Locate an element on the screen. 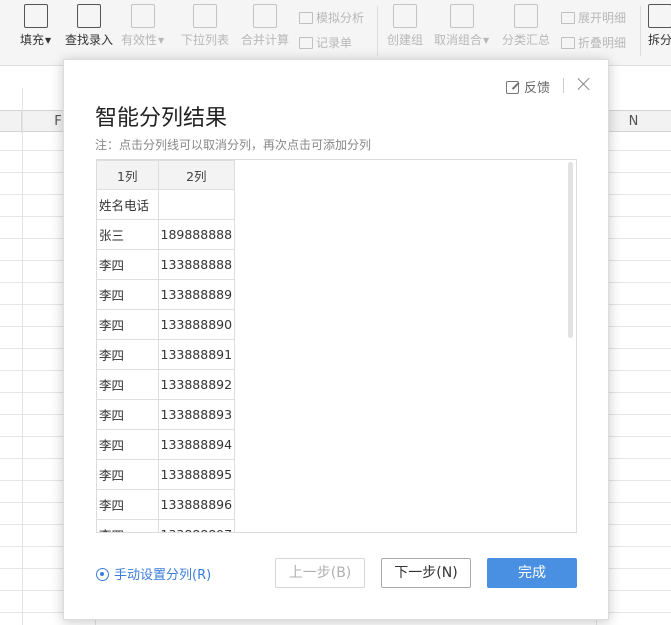 The height and width of the screenshot is (625, 671). table-row: 李四133888897 is located at coordinates (166, 525).